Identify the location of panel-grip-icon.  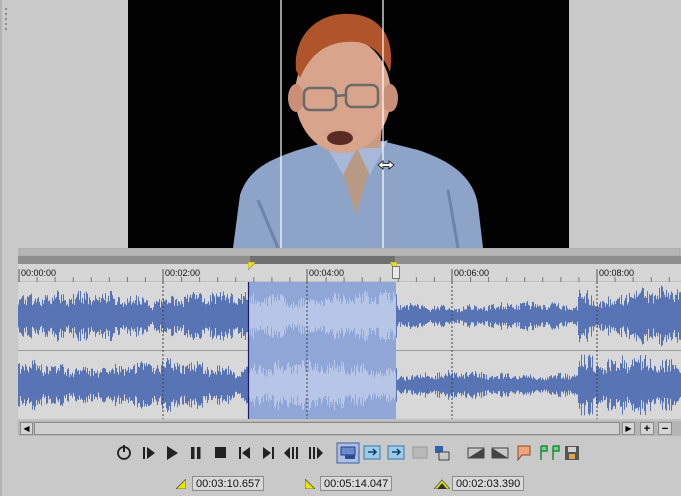
(7, 23).